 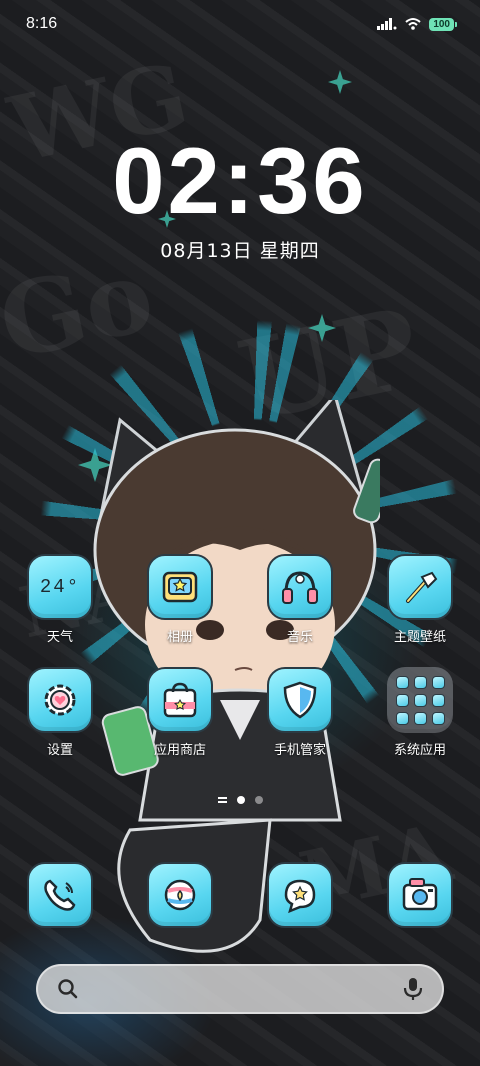 I want to click on camera-icon, so click(x=420, y=895).